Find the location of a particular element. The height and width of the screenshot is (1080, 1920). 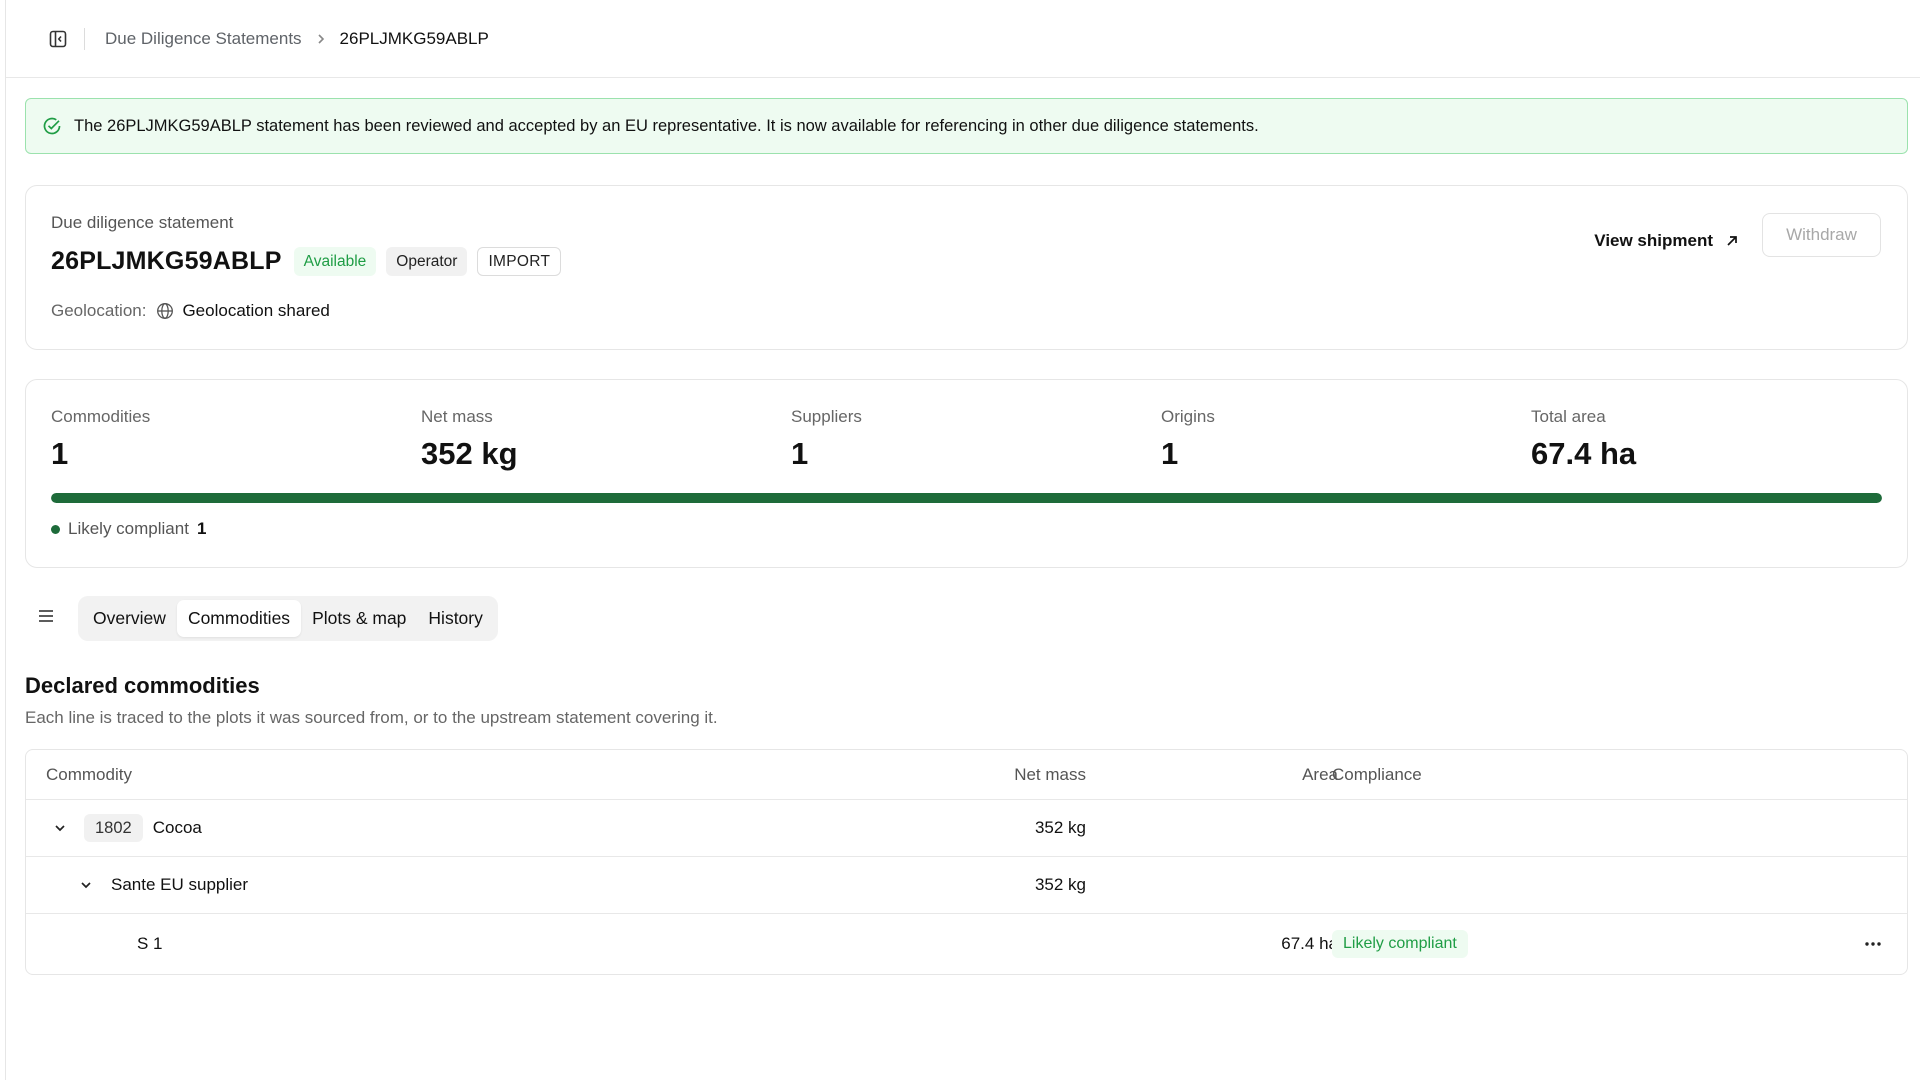

stat-value: 67.4 ha is located at coordinates (1584, 453).